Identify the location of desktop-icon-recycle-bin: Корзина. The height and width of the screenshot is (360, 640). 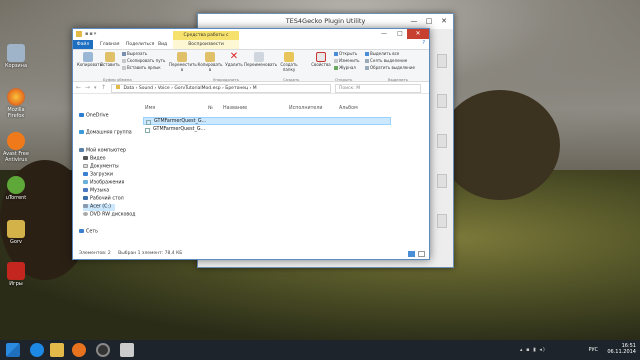
(16, 56).